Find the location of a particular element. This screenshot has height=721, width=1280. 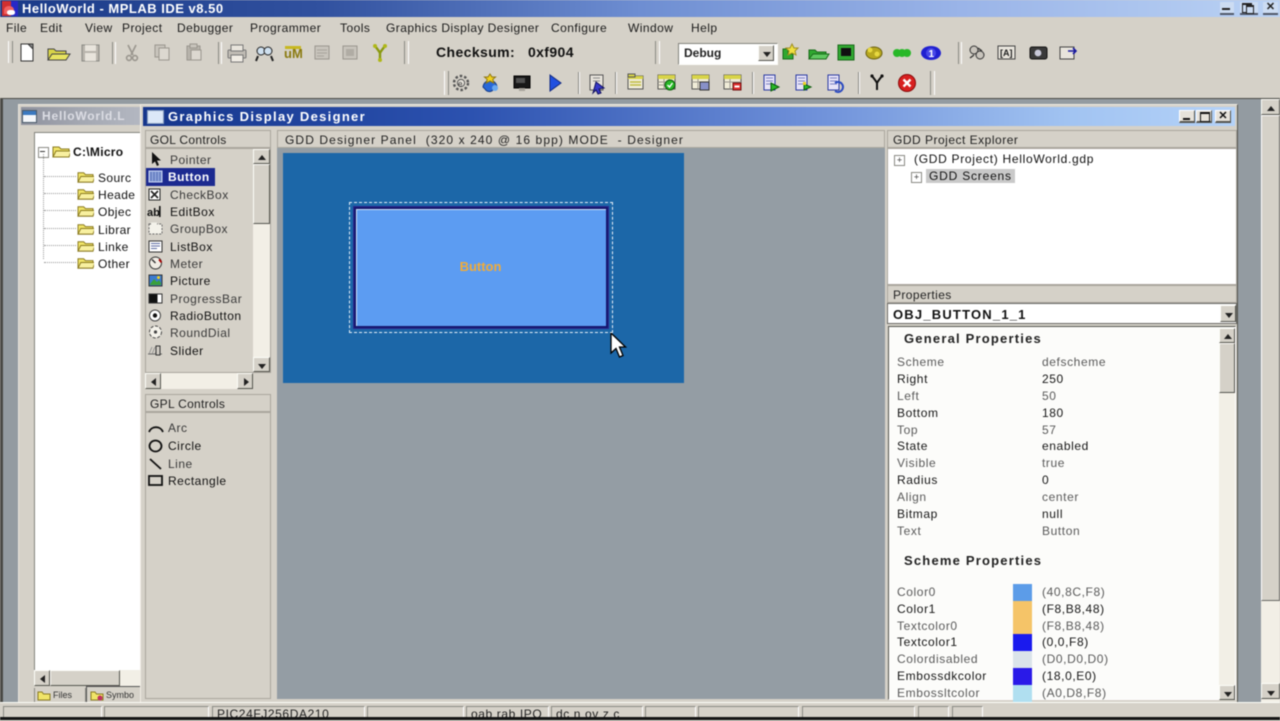

svg-text: [A] is located at coordinates (1006, 53).